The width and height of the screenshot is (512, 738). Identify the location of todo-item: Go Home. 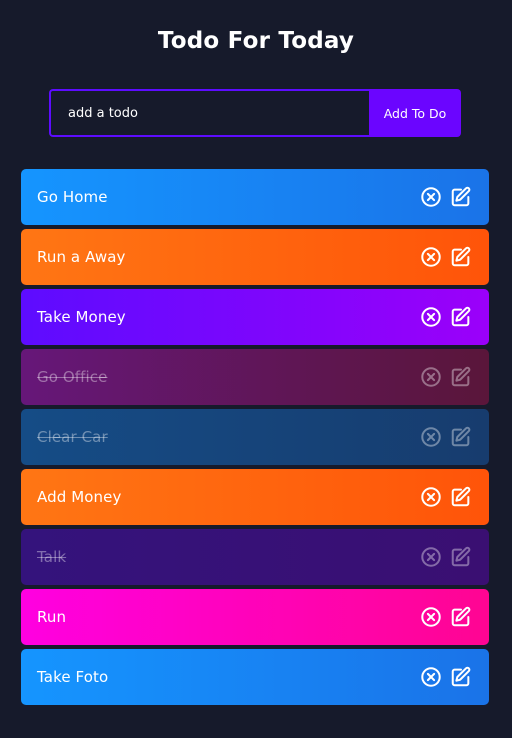
(255, 197).